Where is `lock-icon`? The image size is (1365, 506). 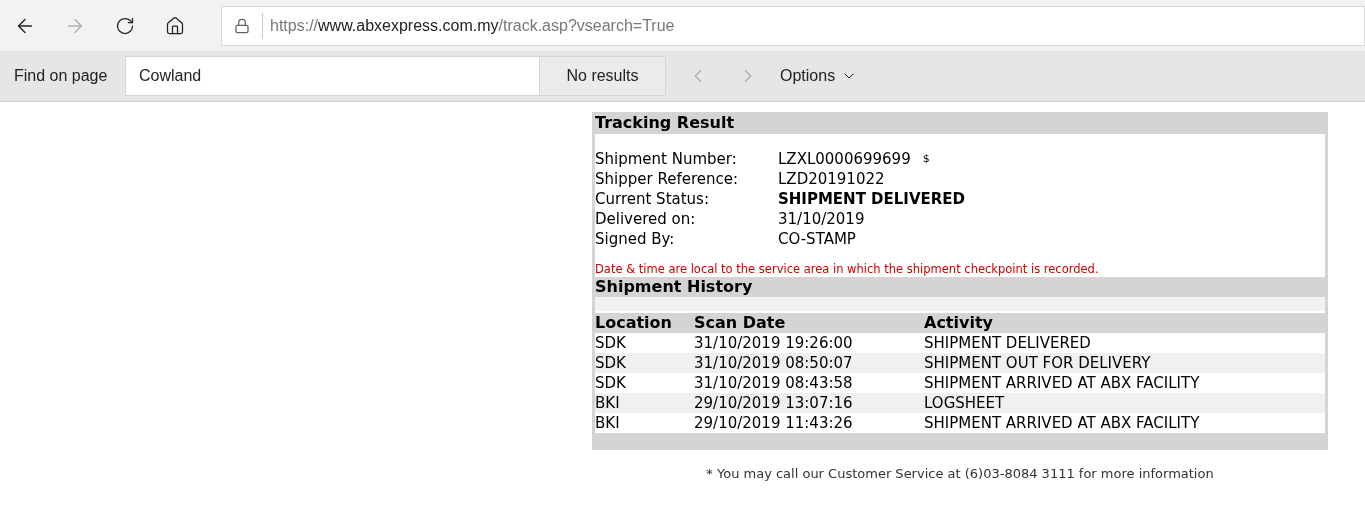 lock-icon is located at coordinates (242, 25).